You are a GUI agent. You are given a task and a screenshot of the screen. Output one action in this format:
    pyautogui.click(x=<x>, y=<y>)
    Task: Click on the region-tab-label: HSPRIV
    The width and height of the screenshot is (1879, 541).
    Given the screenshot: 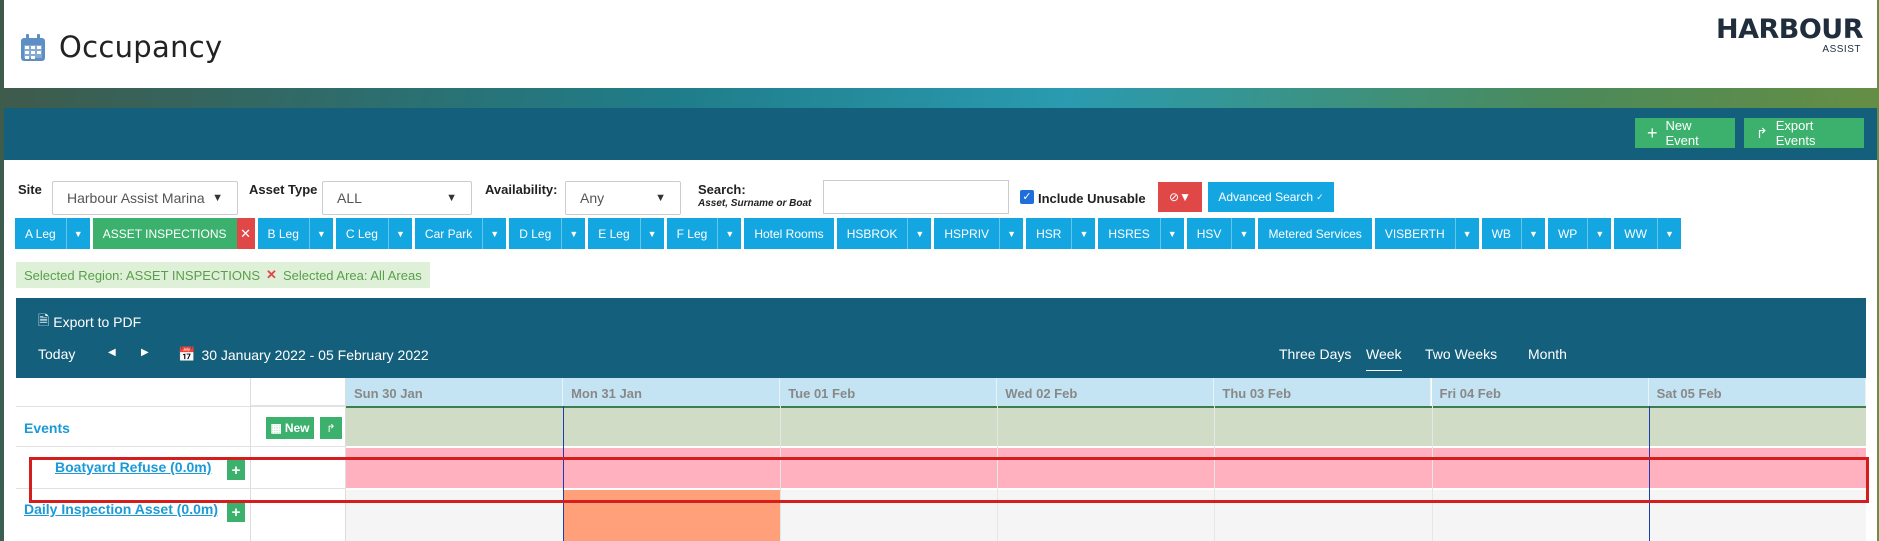 What is the action you would take?
    pyautogui.click(x=967, y=233)
    